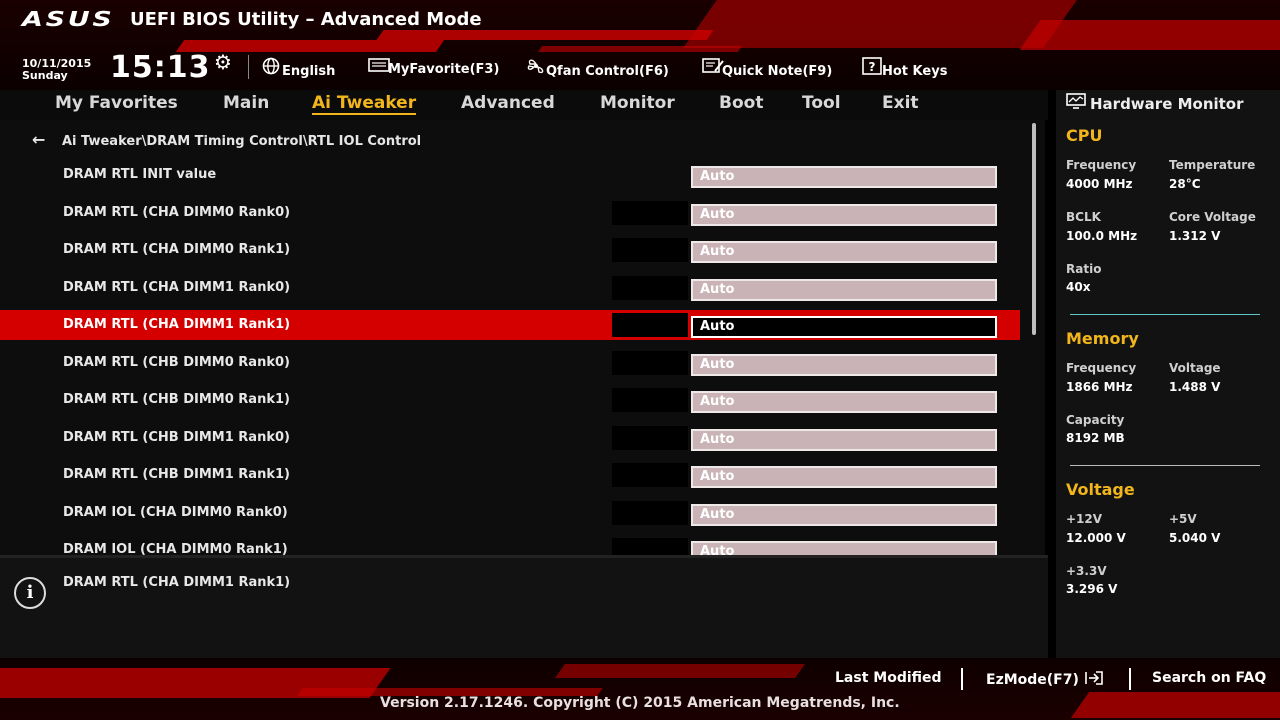 Image resolution: width=1280 pixels, height=720 pixels. Describe the element at coordinates (364, 104) in the screenshot. I see `tab-ai-tweaker: Ai Tweaker` at that location.